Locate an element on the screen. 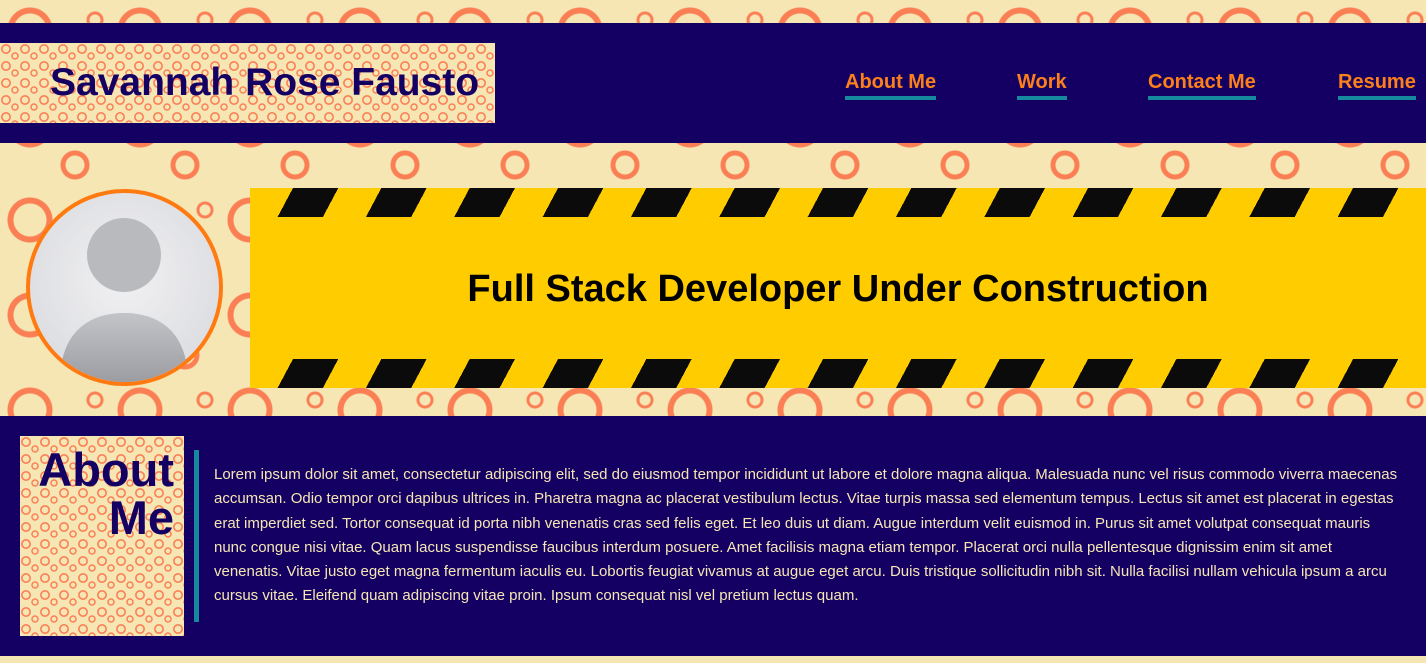  nav-resume: Resume is located at coordinates (1377, 85).